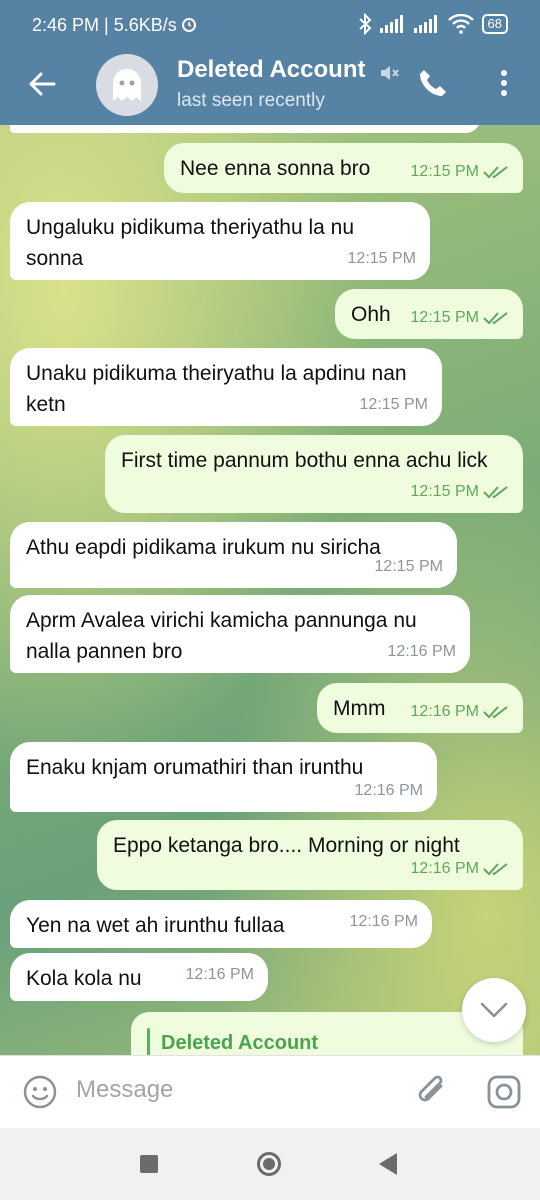  I want to click on message-bubble-outgoing: Ohh 12:15 PM, so click(429, 314).